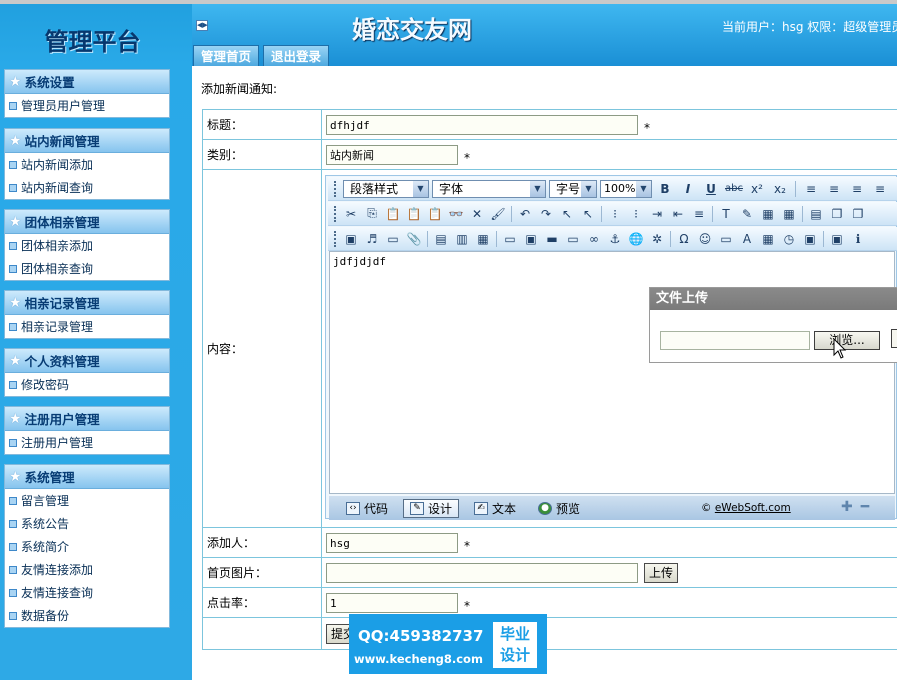 This screenshot has width=897, height=680. What do you see at coordinates (661, 572) in the screenshot?
I see `upload-button: 上传` at bounding box center [661, 572].